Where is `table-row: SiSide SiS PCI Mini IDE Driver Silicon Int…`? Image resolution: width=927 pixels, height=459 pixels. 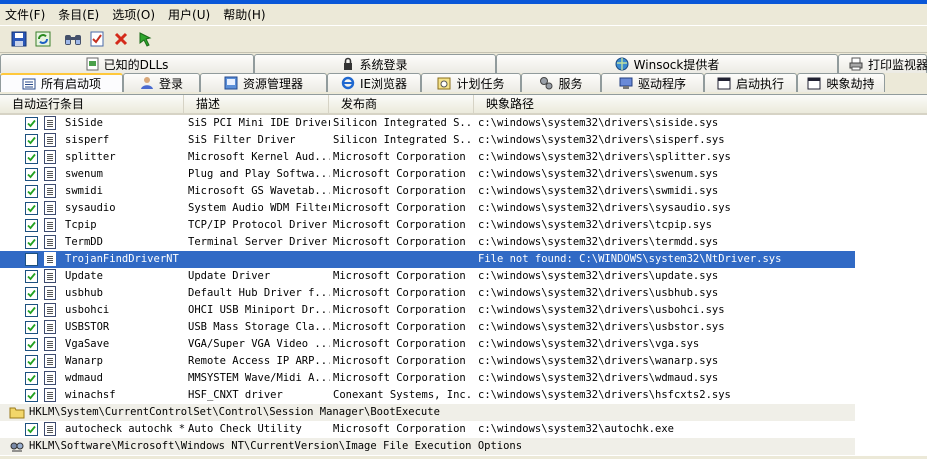
table-row: SiSide SiS PCI Mini IDE Driver Silicon Int… is located at coordinates (427, 123).